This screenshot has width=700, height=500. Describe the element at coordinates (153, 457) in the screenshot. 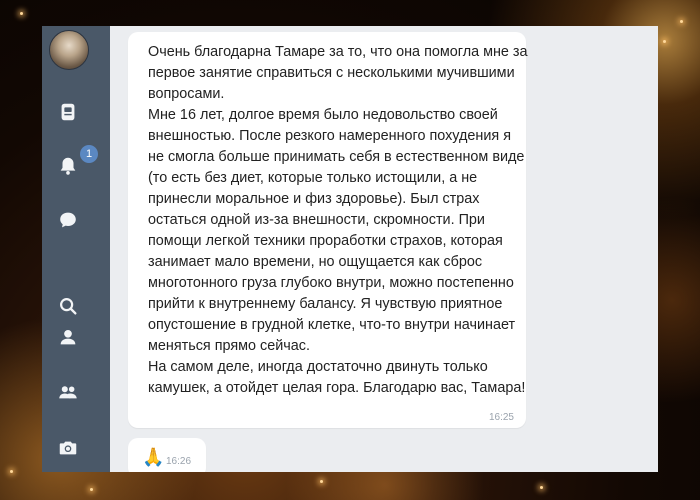

I see `folded-hands-emoji: 🙏` at that location.